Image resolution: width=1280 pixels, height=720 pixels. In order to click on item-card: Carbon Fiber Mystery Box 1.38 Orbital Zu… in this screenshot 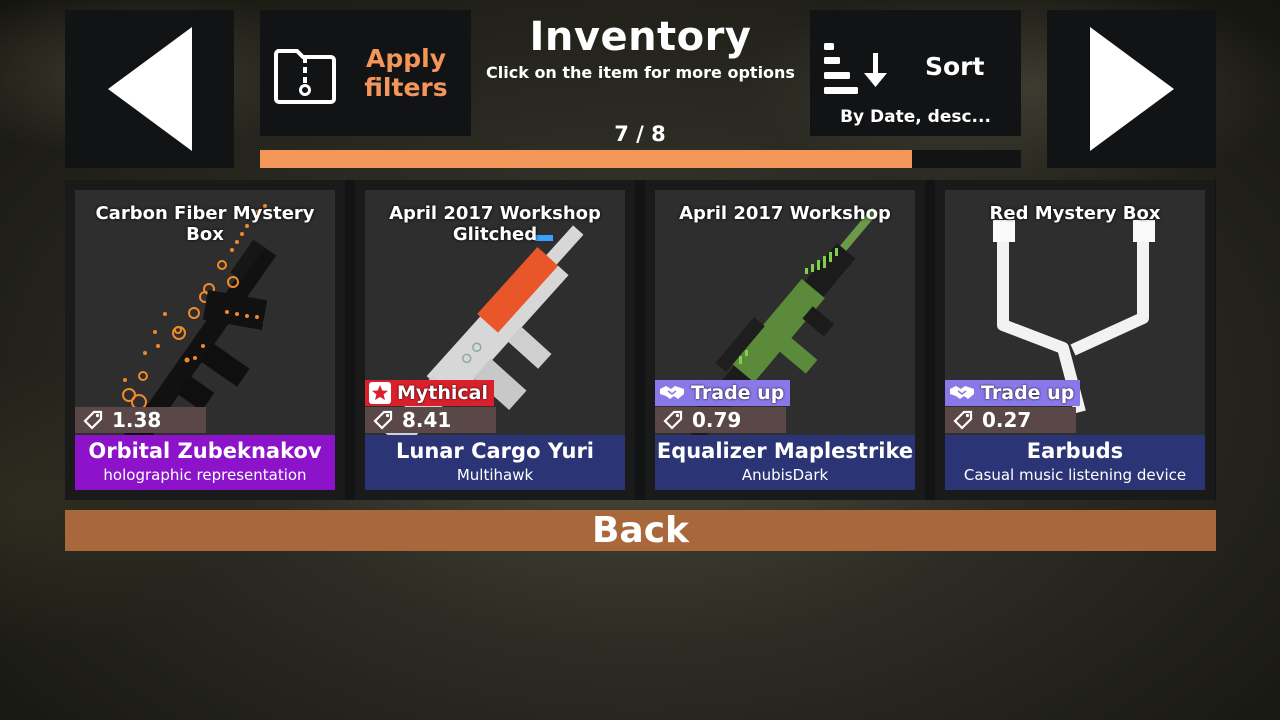, I will do `click(205, 340)`.